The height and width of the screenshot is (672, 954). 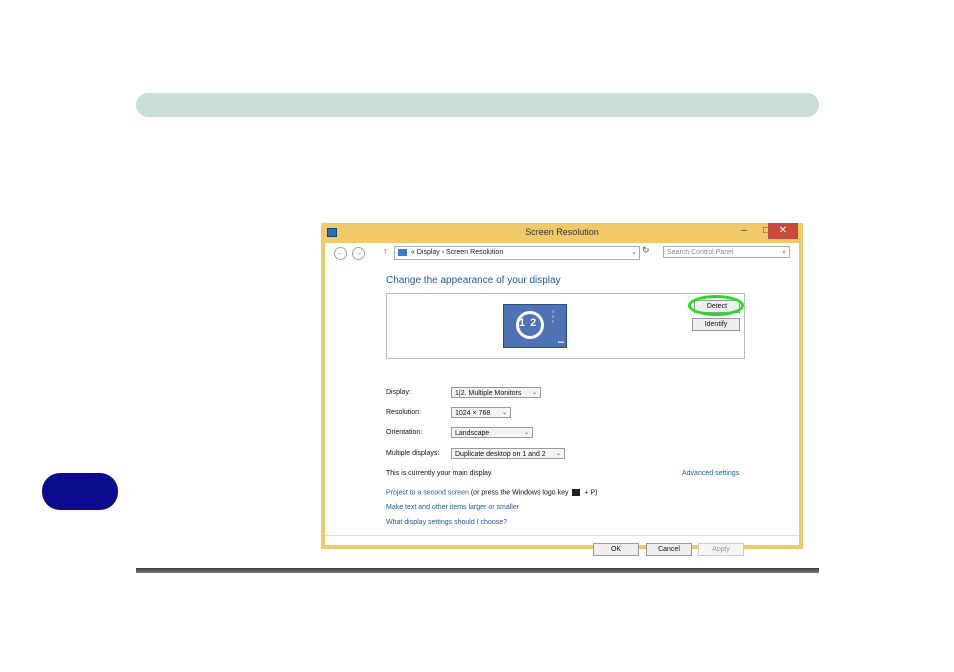 What do you see at coordinates (472, 433) in the screenshot?
I see `orientation-value: Landscape` at bounding box center [472, 433].